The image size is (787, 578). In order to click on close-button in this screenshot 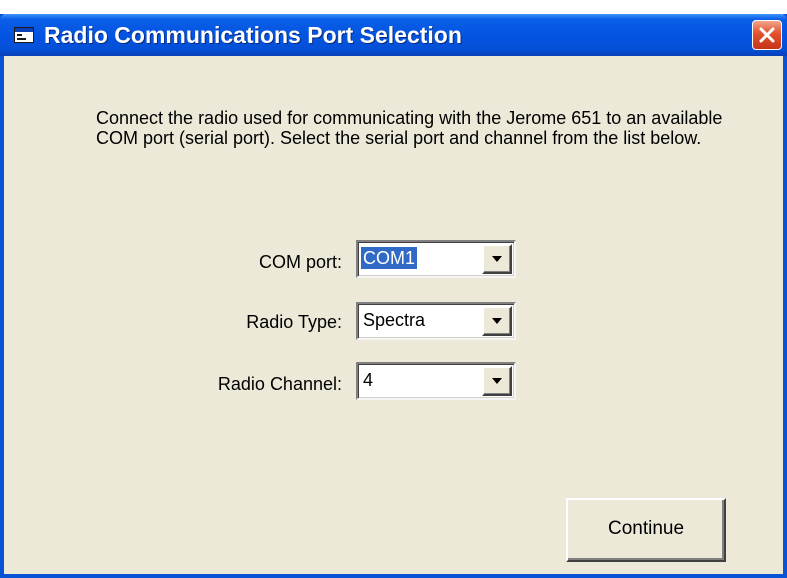, I will do `click(767, 35)`.